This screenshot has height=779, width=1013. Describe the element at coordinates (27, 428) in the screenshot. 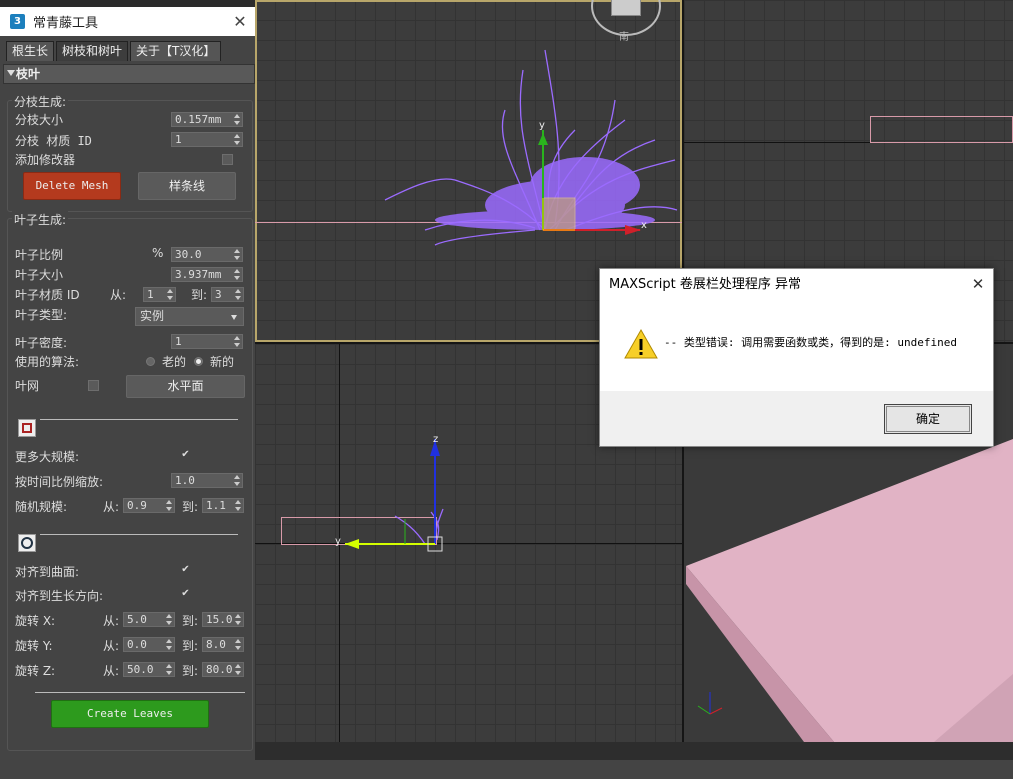

I see `scale-section-icon` at that location.